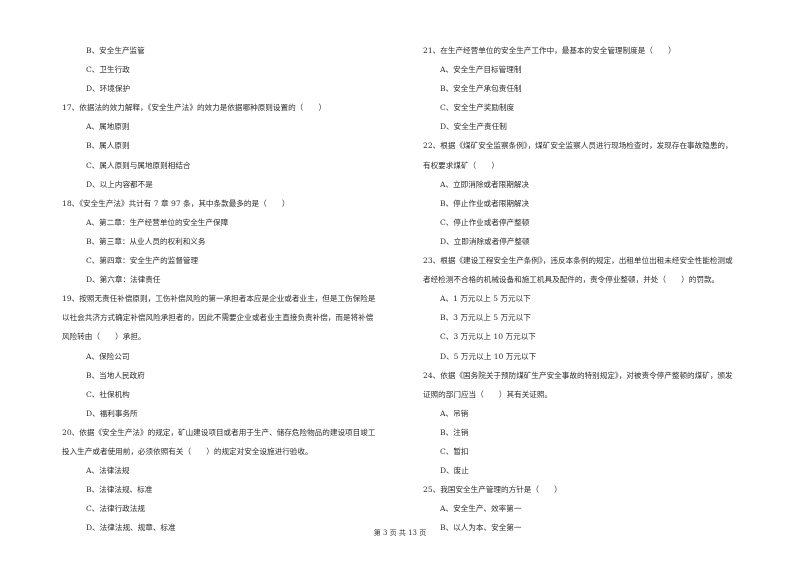  Describe the element at coordinates (142, 261) in the screenshot. I see `answer-option: C、第四章：安全生产的监督管理` at that location.